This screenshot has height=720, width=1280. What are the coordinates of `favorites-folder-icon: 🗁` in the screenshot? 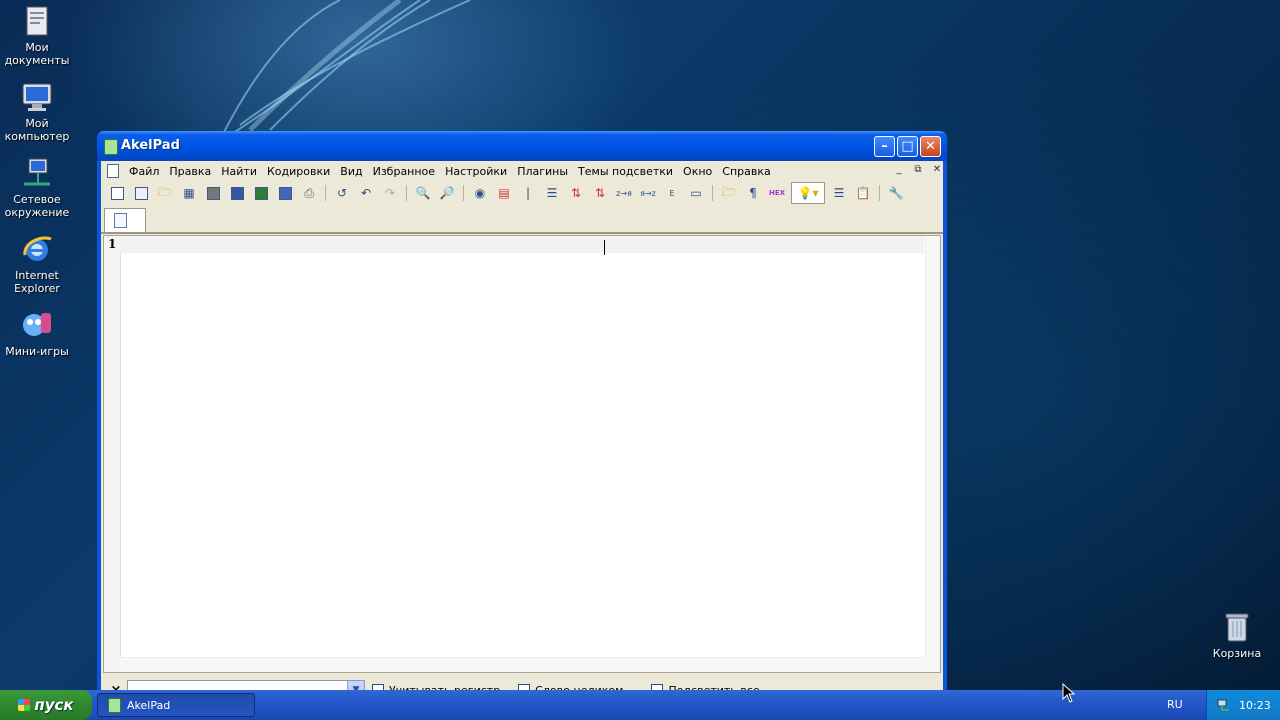 It's located at (729, 193).